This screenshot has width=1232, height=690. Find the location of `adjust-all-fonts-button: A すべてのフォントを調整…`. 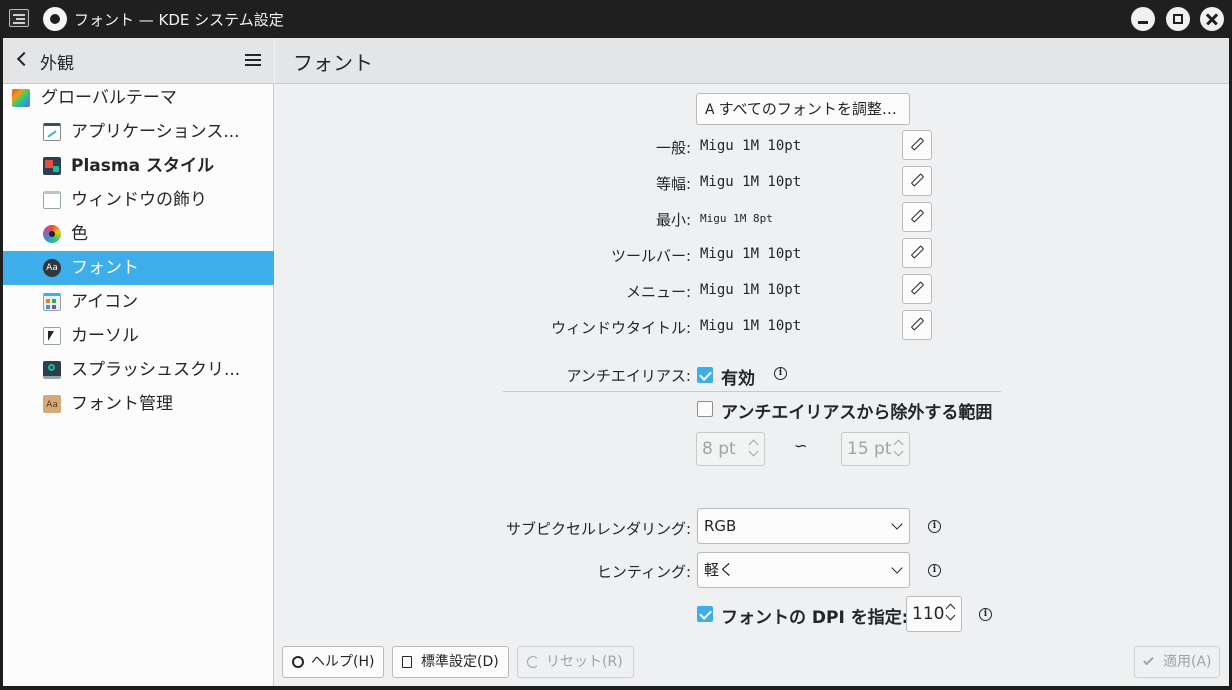

adjust-all-fonts-button: A すべてのフォントを調整… is located at coordinates (803, 109).